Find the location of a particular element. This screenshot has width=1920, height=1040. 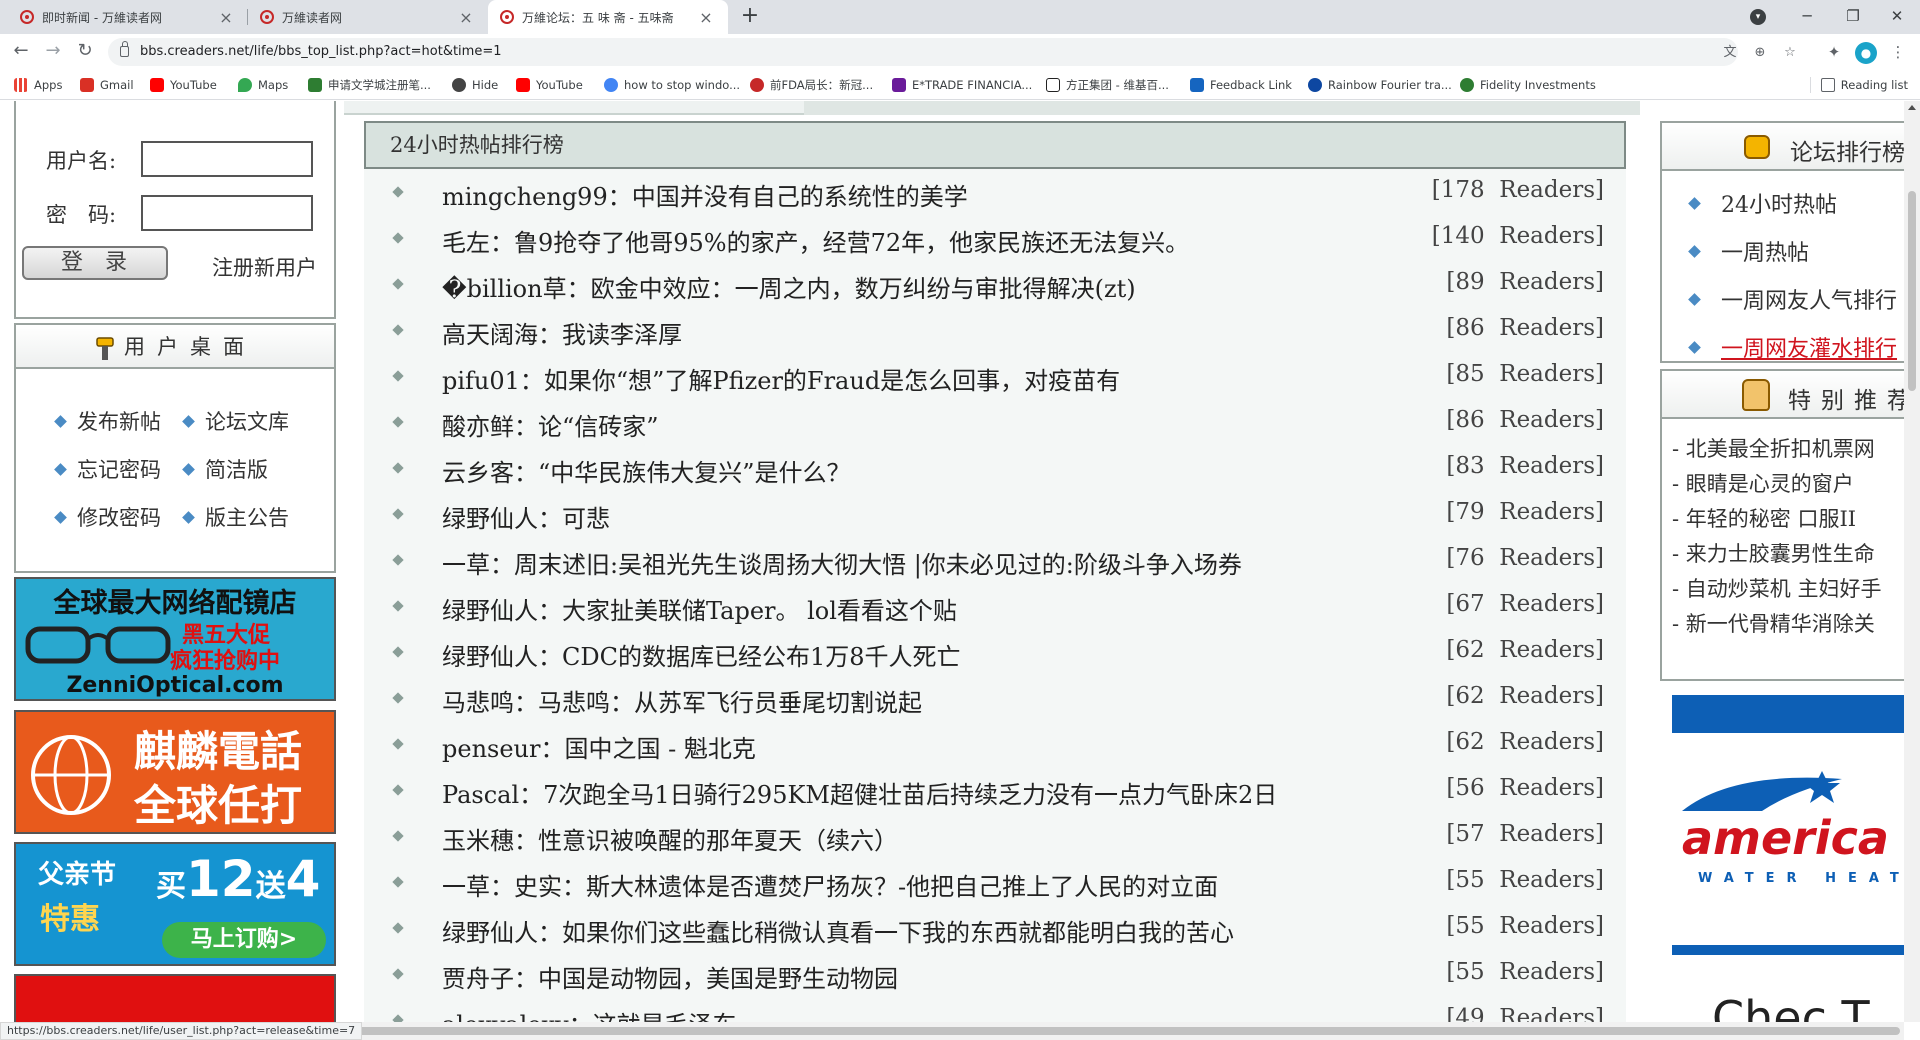

username-input is located at coordinates (227, 159).